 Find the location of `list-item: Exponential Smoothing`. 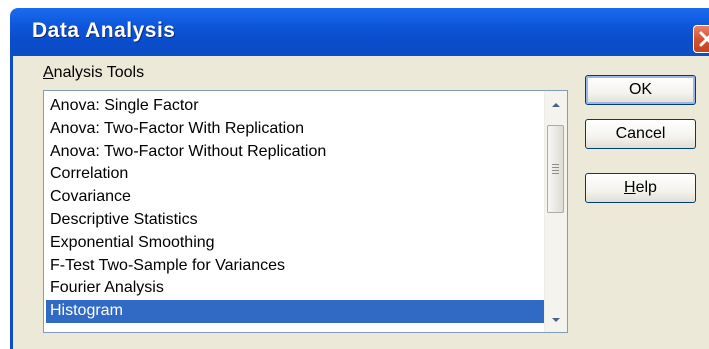

list-item: Exponential Smoothing is located at coordinates (295, 243).